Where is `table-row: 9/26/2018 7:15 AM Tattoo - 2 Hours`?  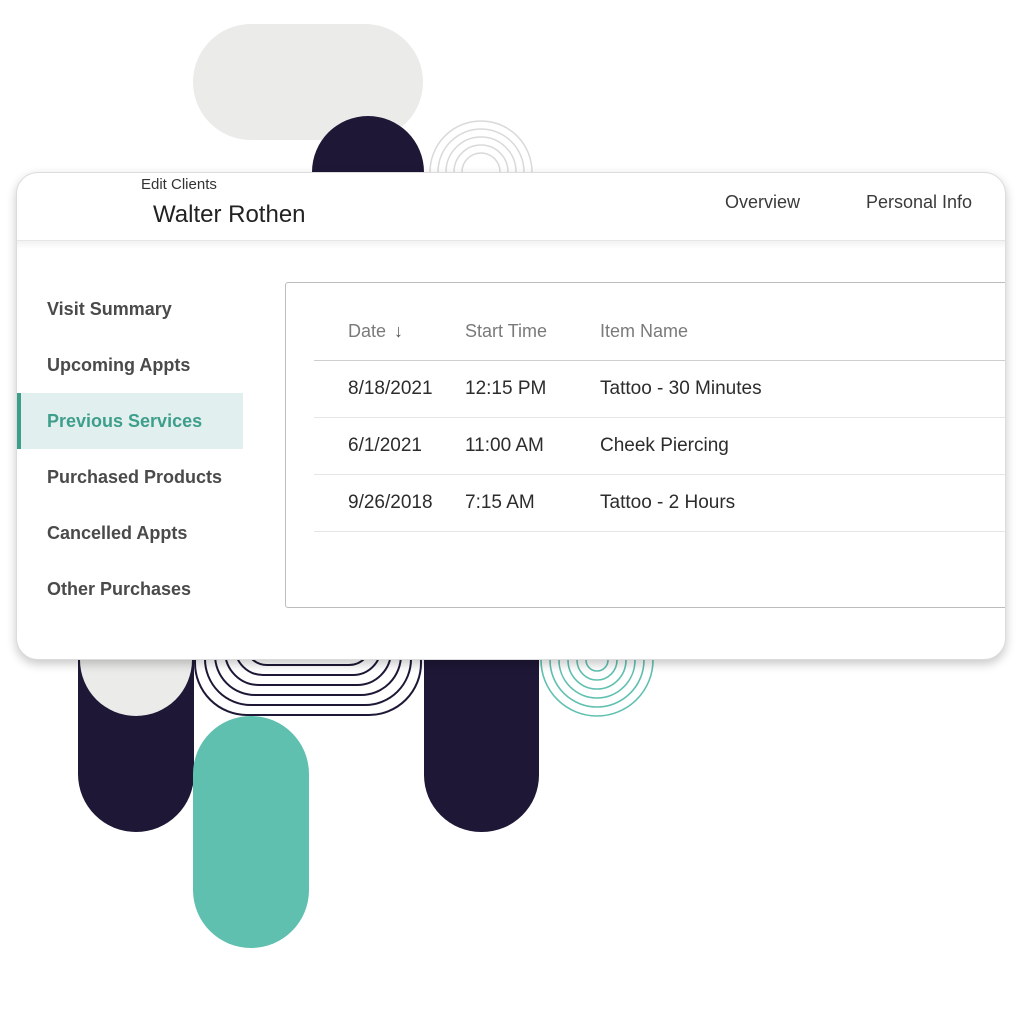 table-row: 9/26/2018 7:15 AM Tattoo - 2 Hours is located at coordinates (659, 503).